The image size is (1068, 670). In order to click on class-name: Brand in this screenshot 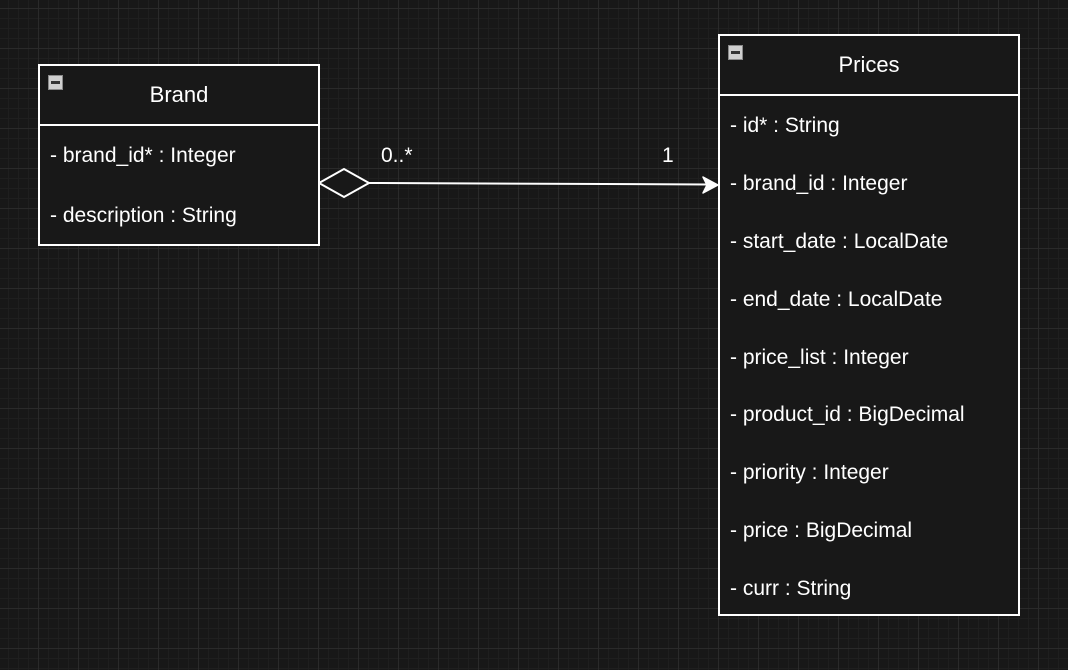, I will do `click(179, 94)`.